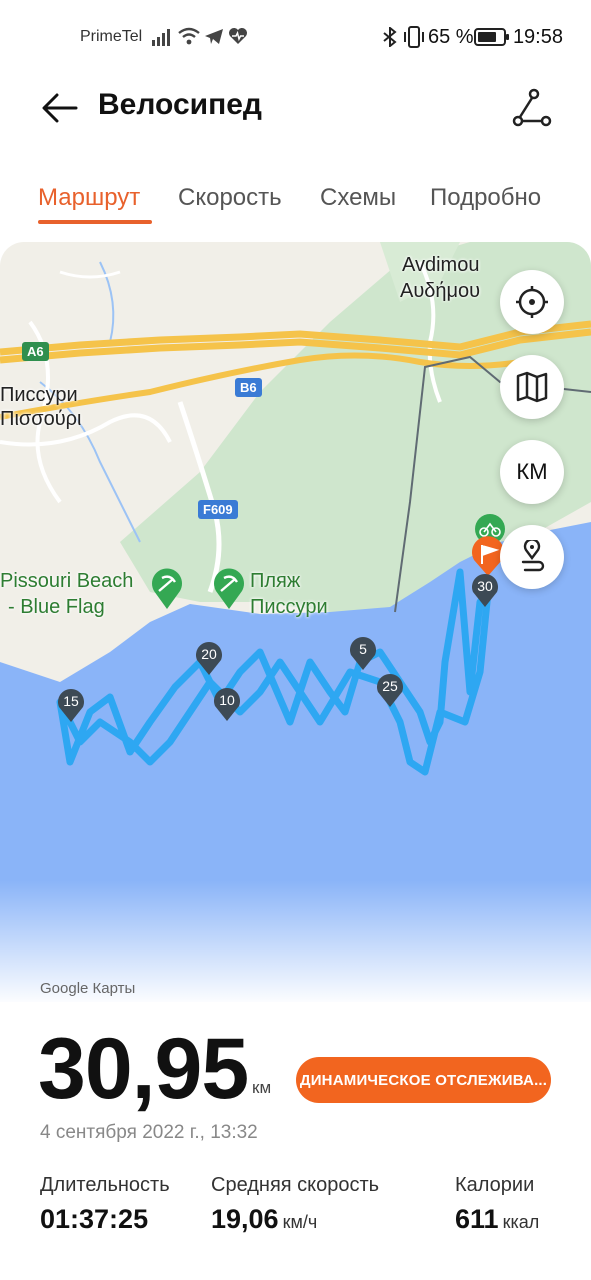  Describe the element at coordinates (94, 1219) in the screenshot. I see `duration-value: 01:37:25` at that location.